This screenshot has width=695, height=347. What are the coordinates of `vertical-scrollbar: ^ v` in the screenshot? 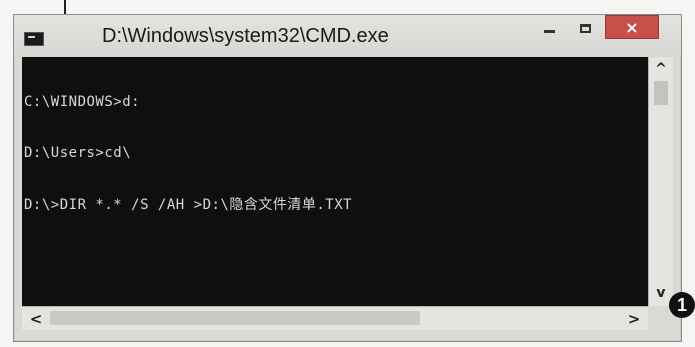 It's located at (660, 181).